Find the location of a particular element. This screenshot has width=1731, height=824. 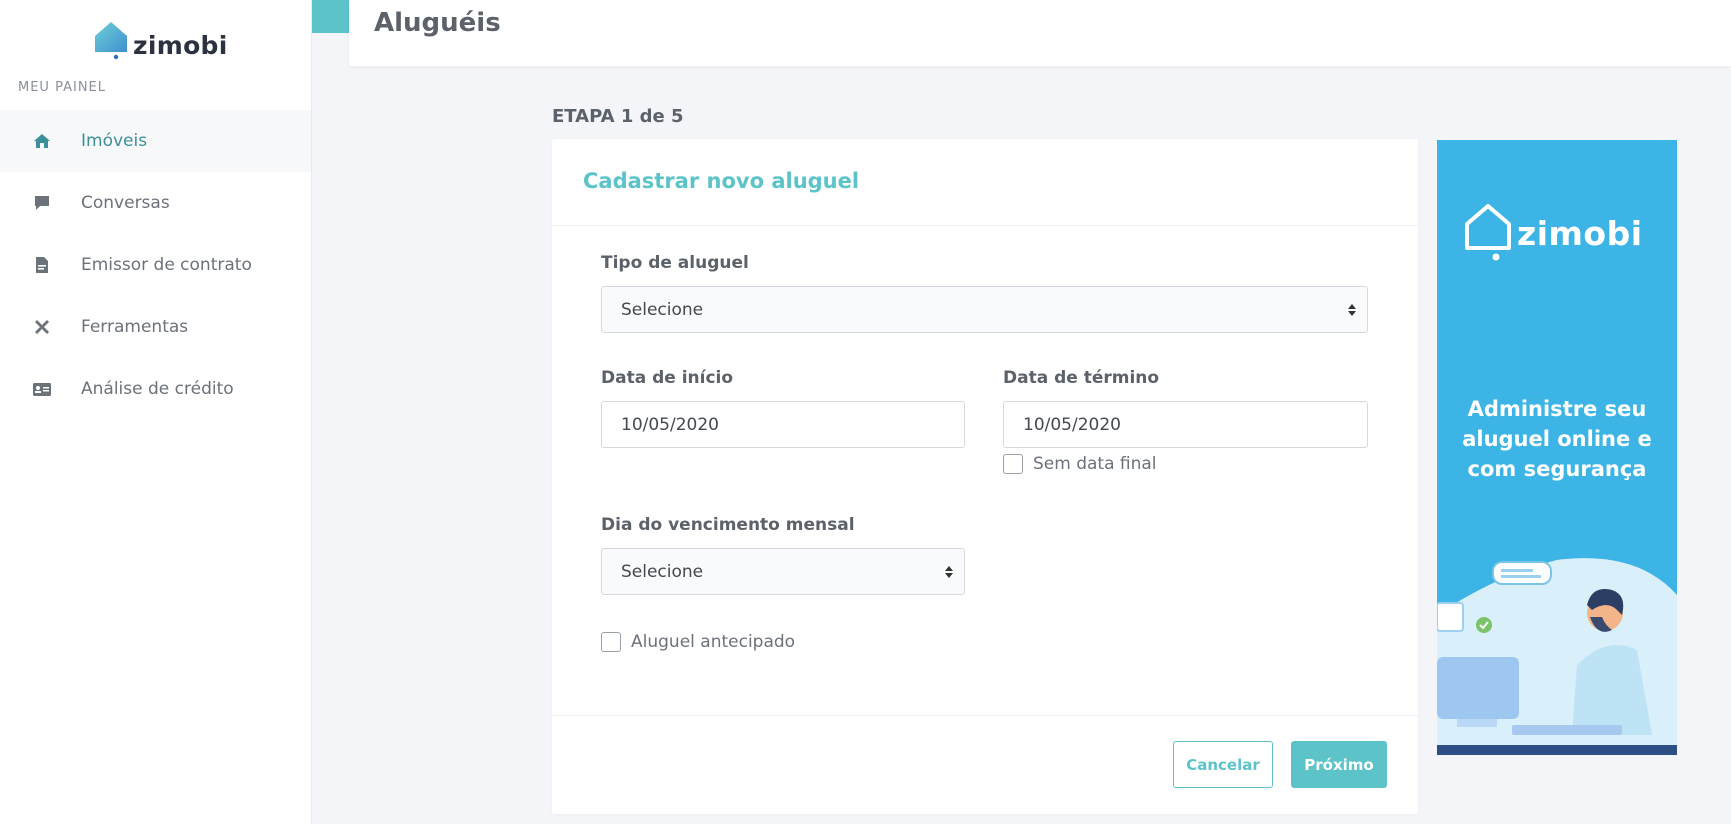

end-date-value: 10/05/2020 is located at coordinates (1072, 424).